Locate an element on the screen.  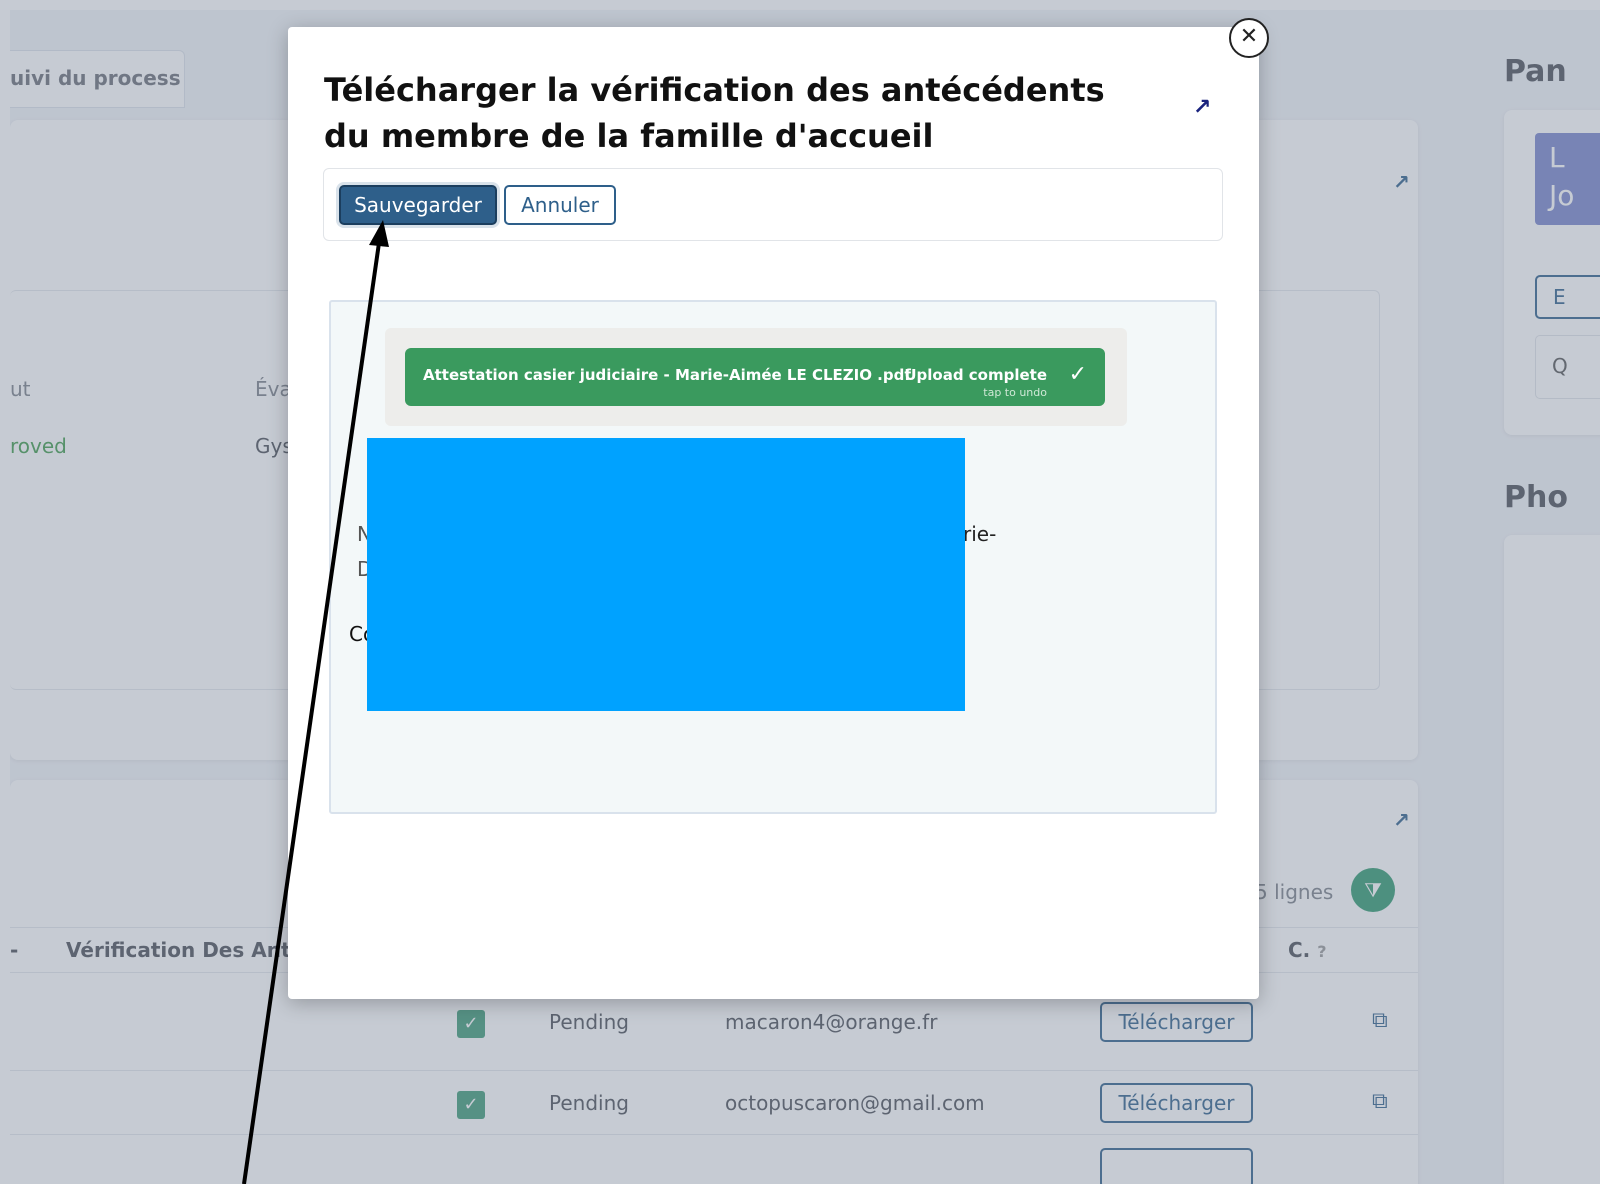
close-icon: ✕ is located at coordinates (1249, 38).